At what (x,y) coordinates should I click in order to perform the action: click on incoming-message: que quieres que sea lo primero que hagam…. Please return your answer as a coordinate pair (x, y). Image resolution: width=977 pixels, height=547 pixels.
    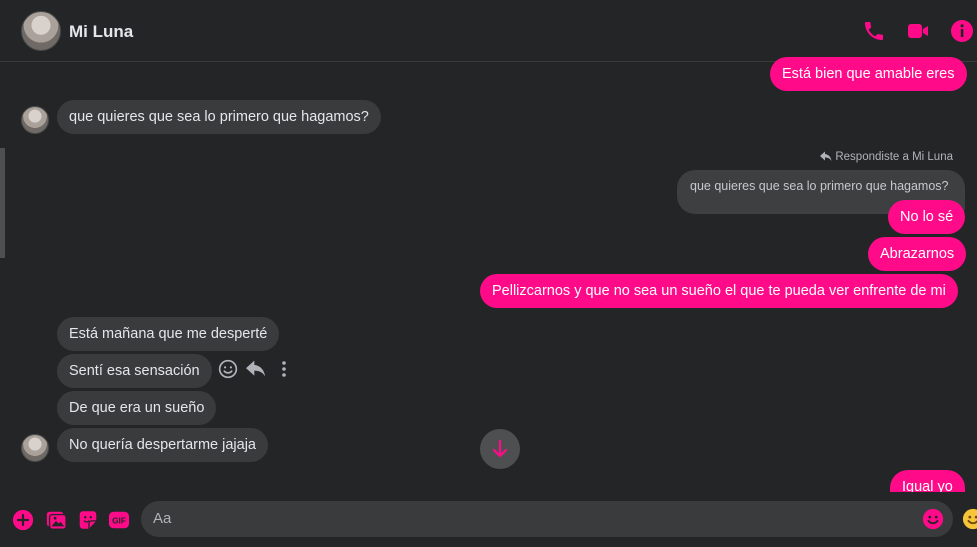
    Looking at the image, I should click on (219, 117).